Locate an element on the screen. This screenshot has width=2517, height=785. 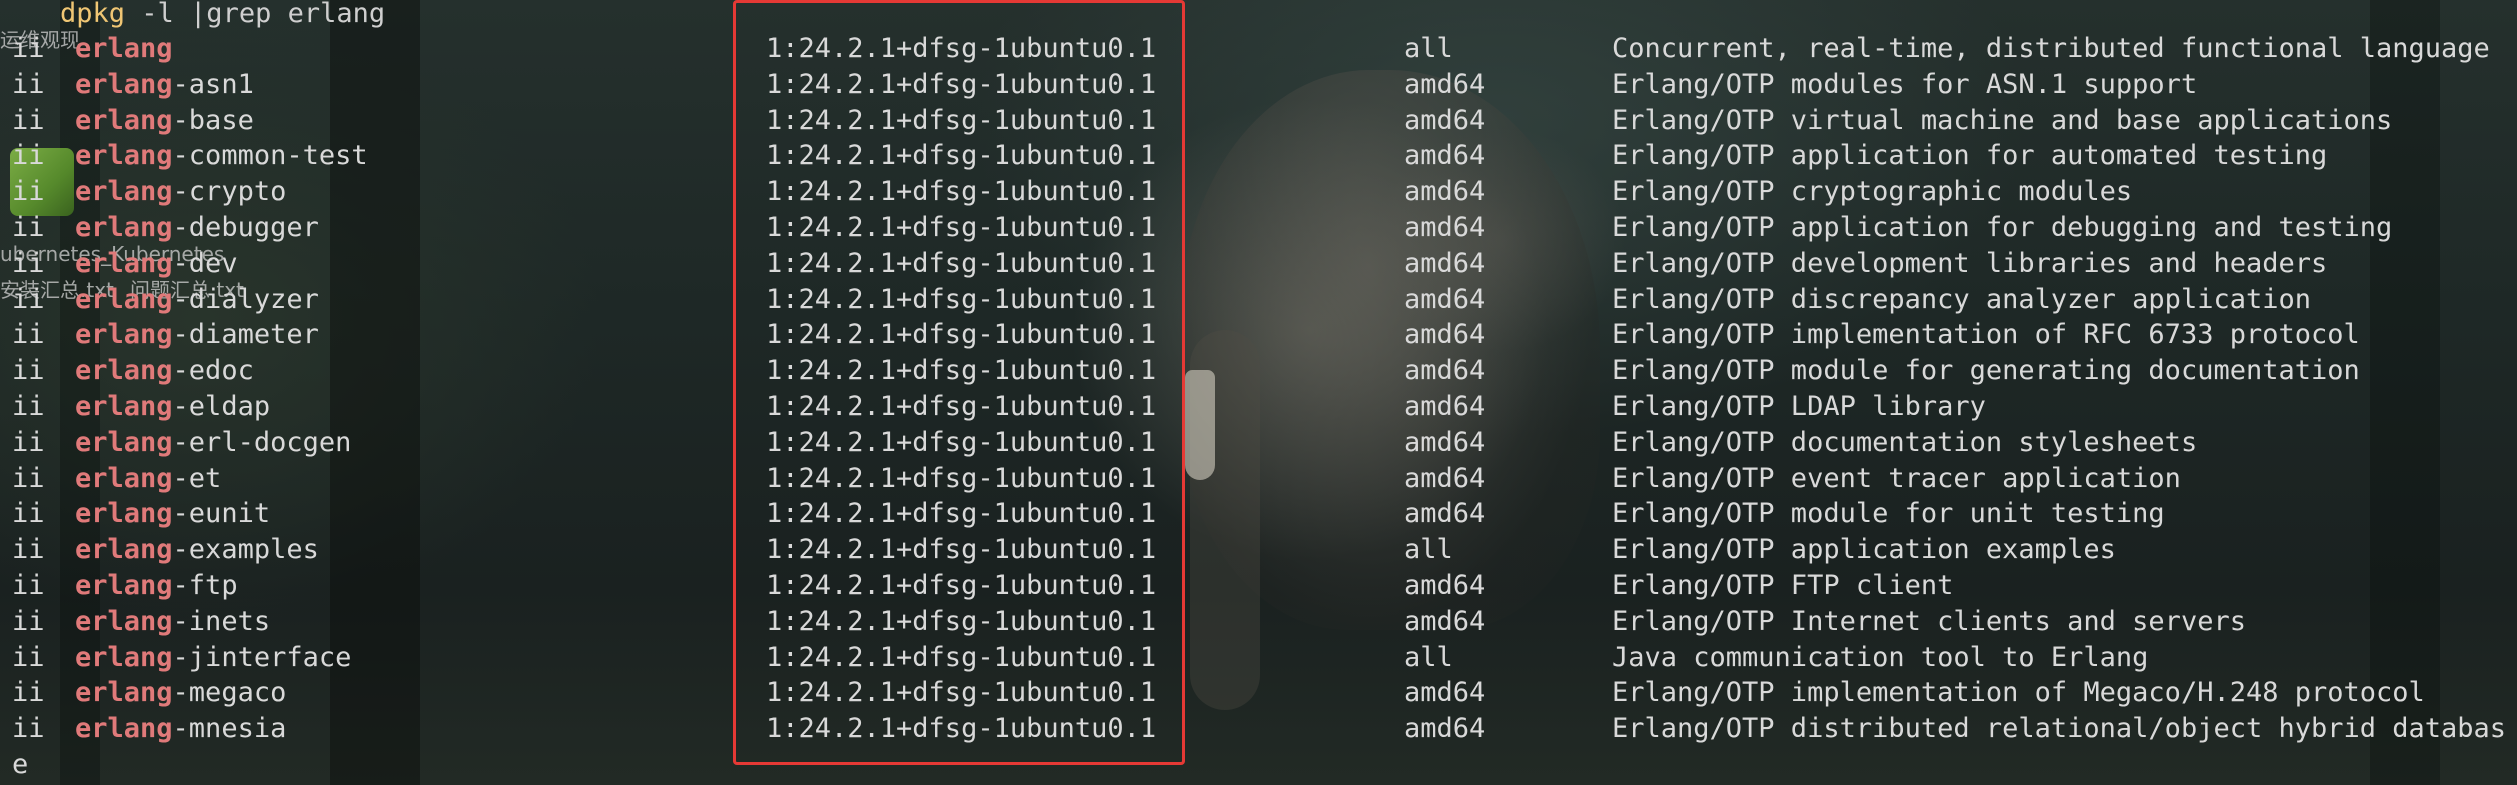
wrapped-text: e is located at coordinates (20, 764).